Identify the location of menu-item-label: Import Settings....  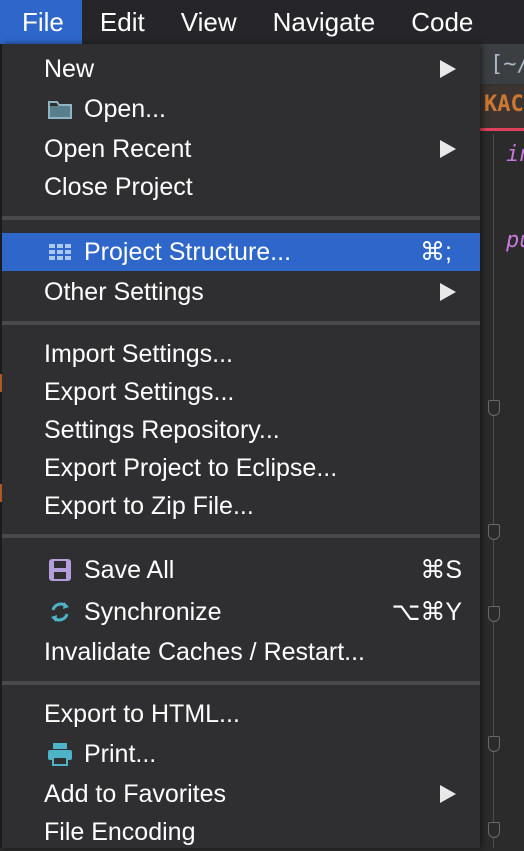
(138, 353).